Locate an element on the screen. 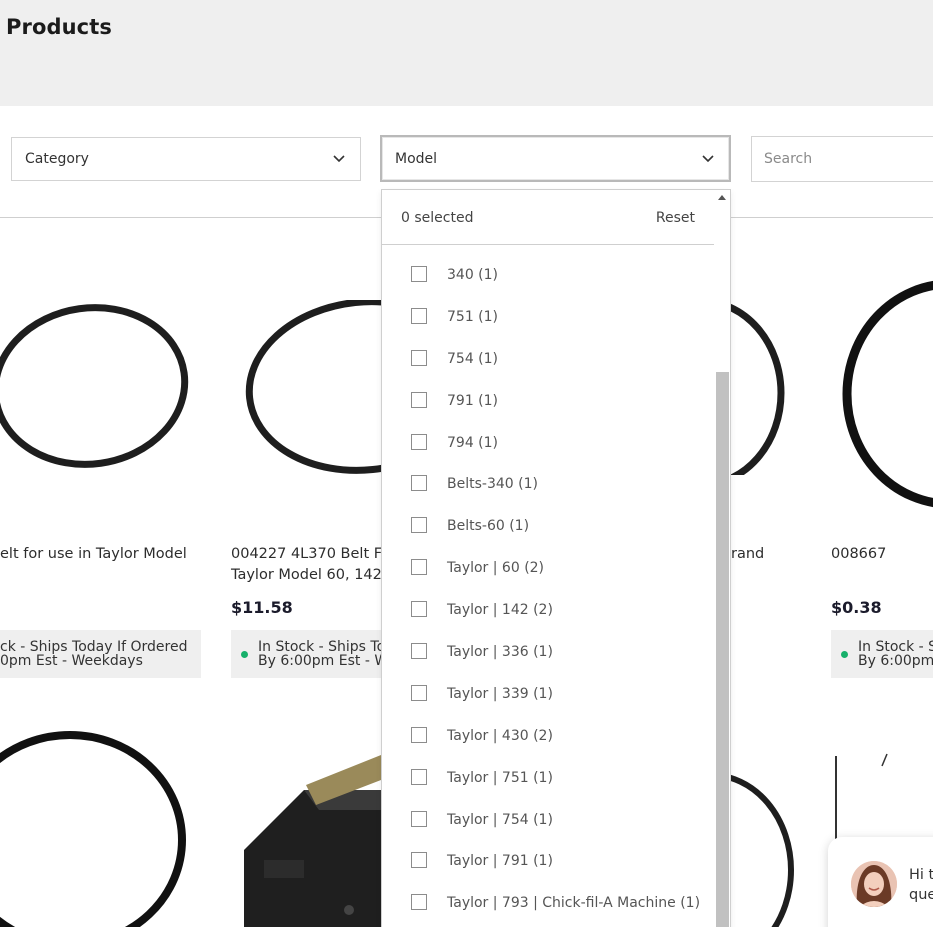  model-option: Taylor | 339 (1) is located at coordinates (548, 696).